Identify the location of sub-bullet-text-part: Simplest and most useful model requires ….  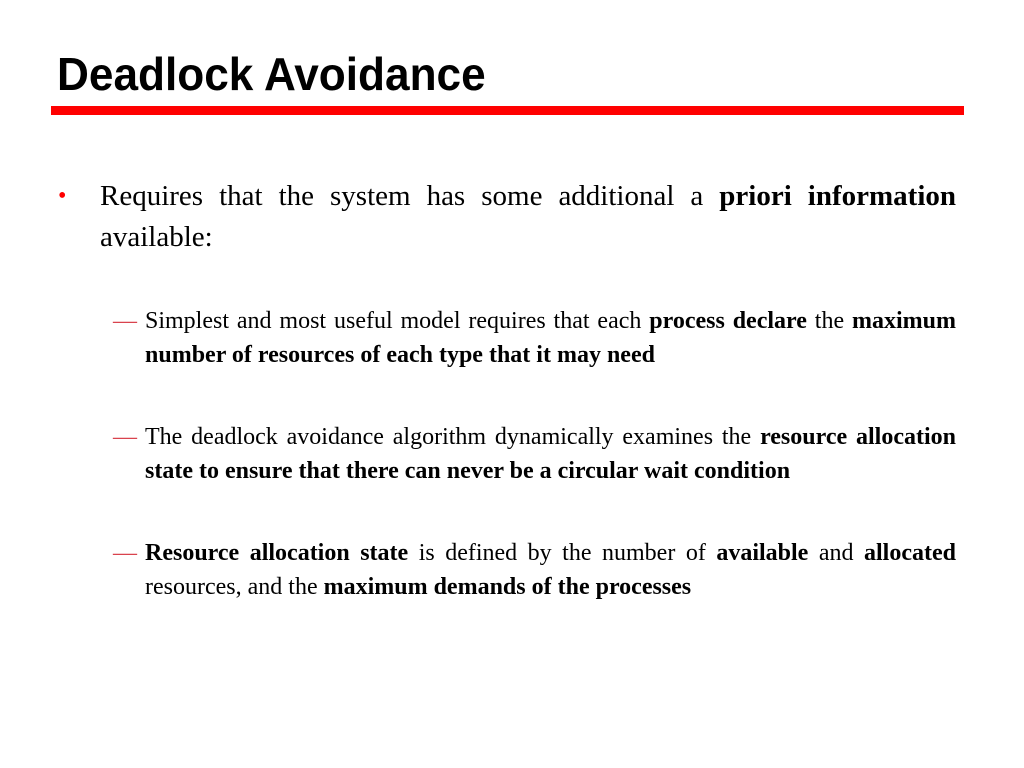
(397, 321).